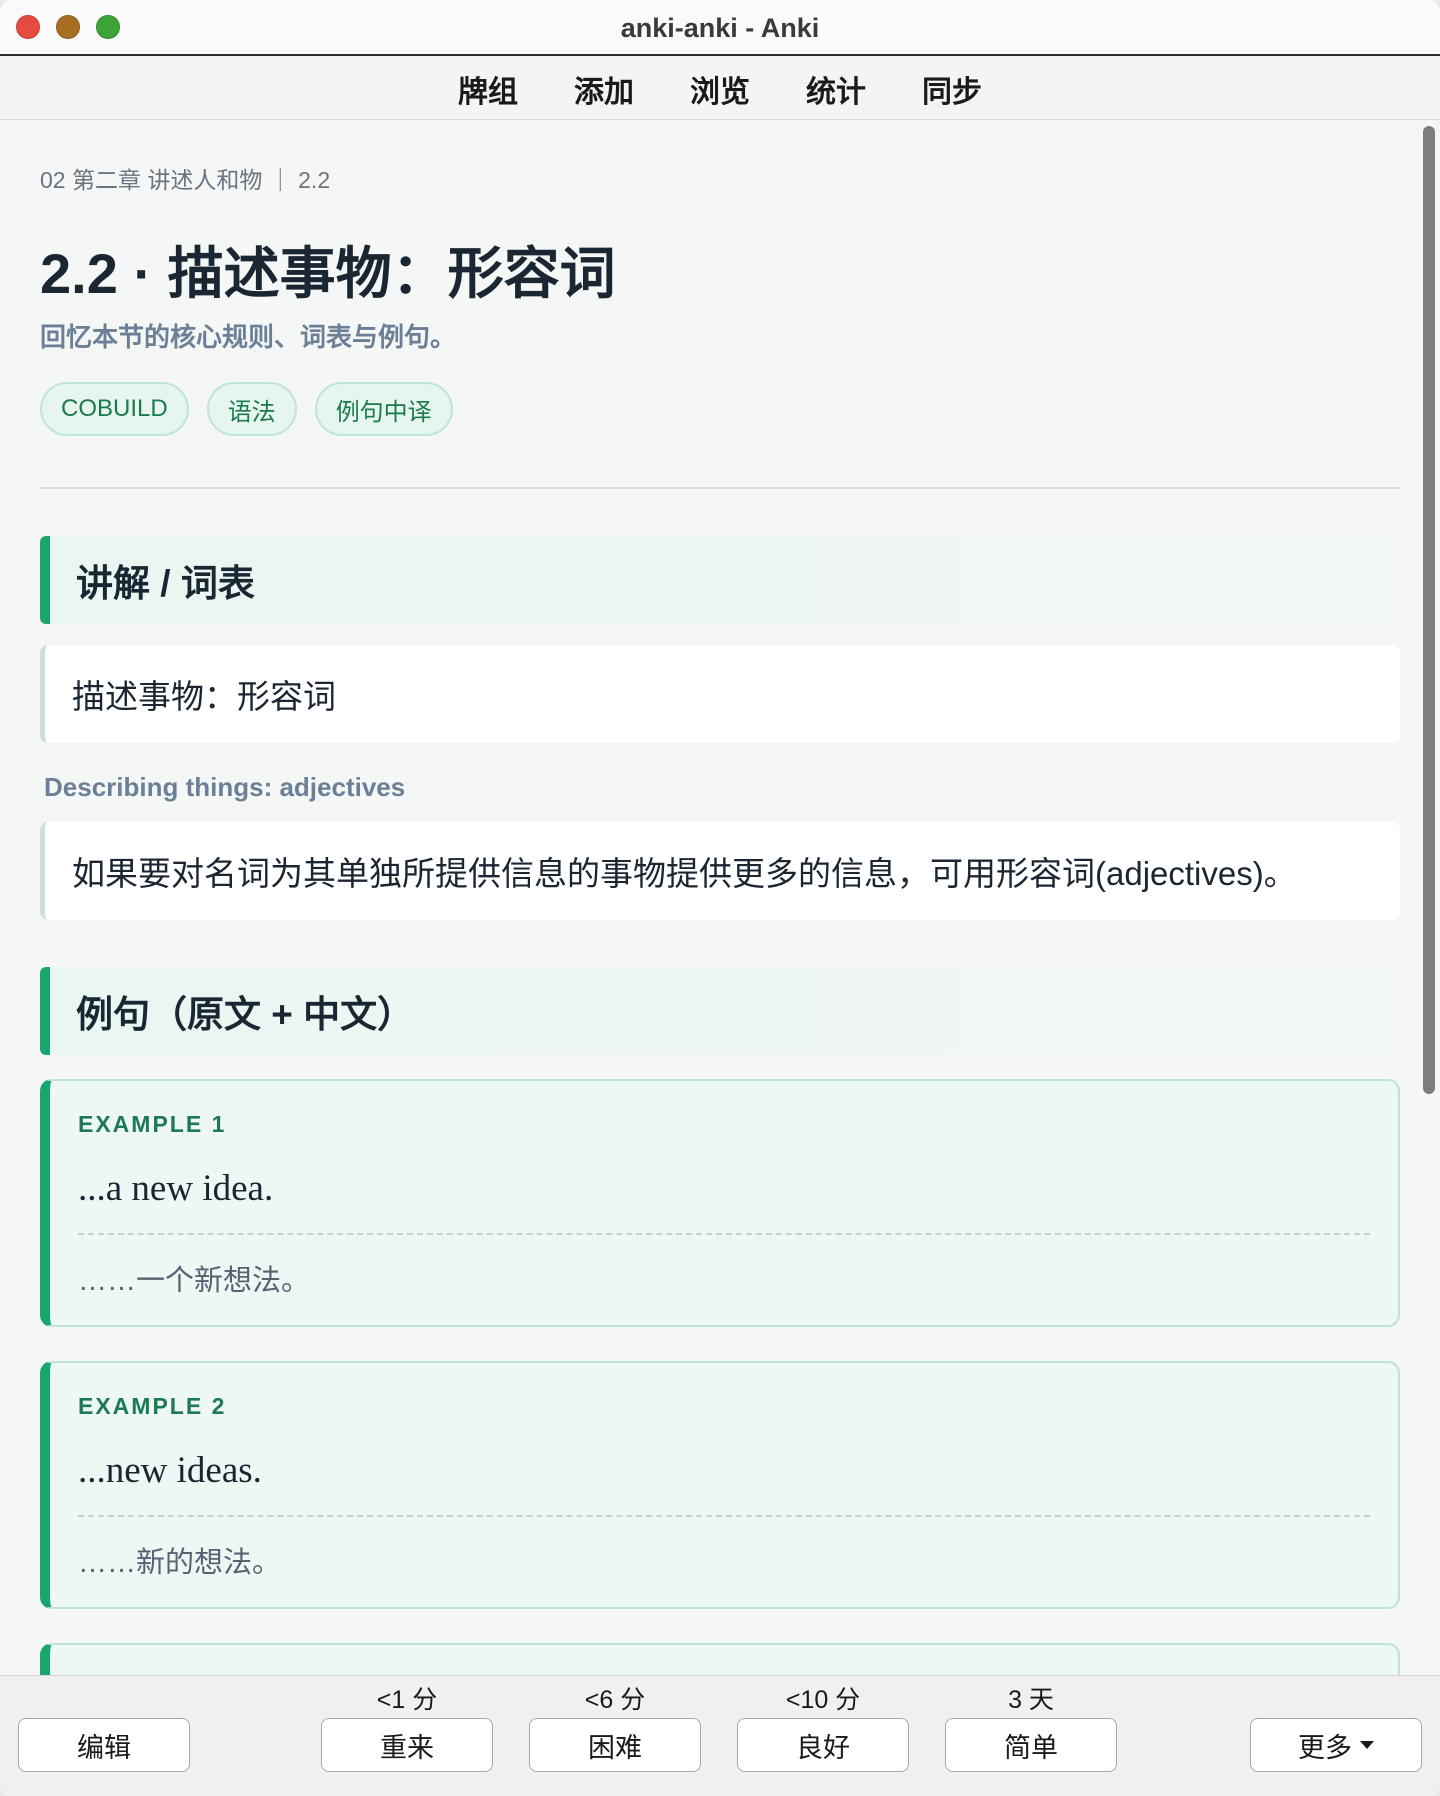 Image resolution: width=1440 pixels, height=1796 pixels. What do you see at coordinates (823, 1700) in the screenshot?
I see `good-interval: <10 分` at bounding box center [823, 1700].